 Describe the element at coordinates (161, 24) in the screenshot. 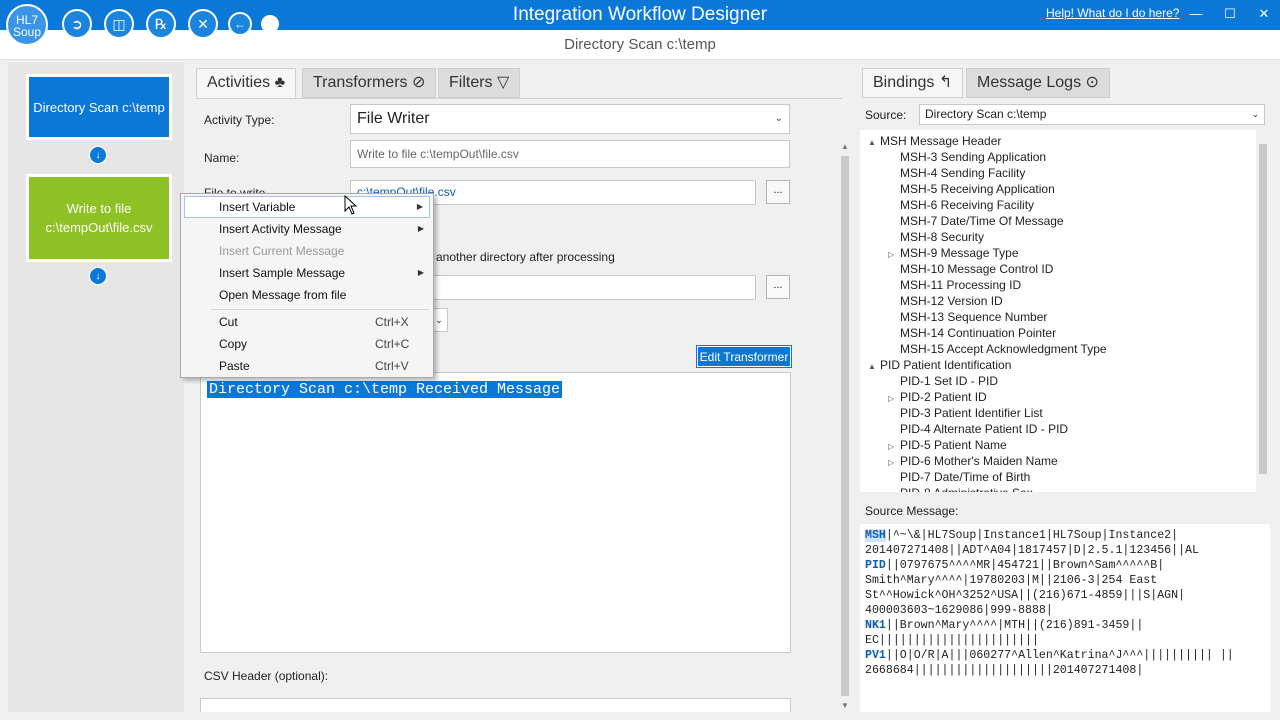

I see `validate-icon: ℞` at that location.